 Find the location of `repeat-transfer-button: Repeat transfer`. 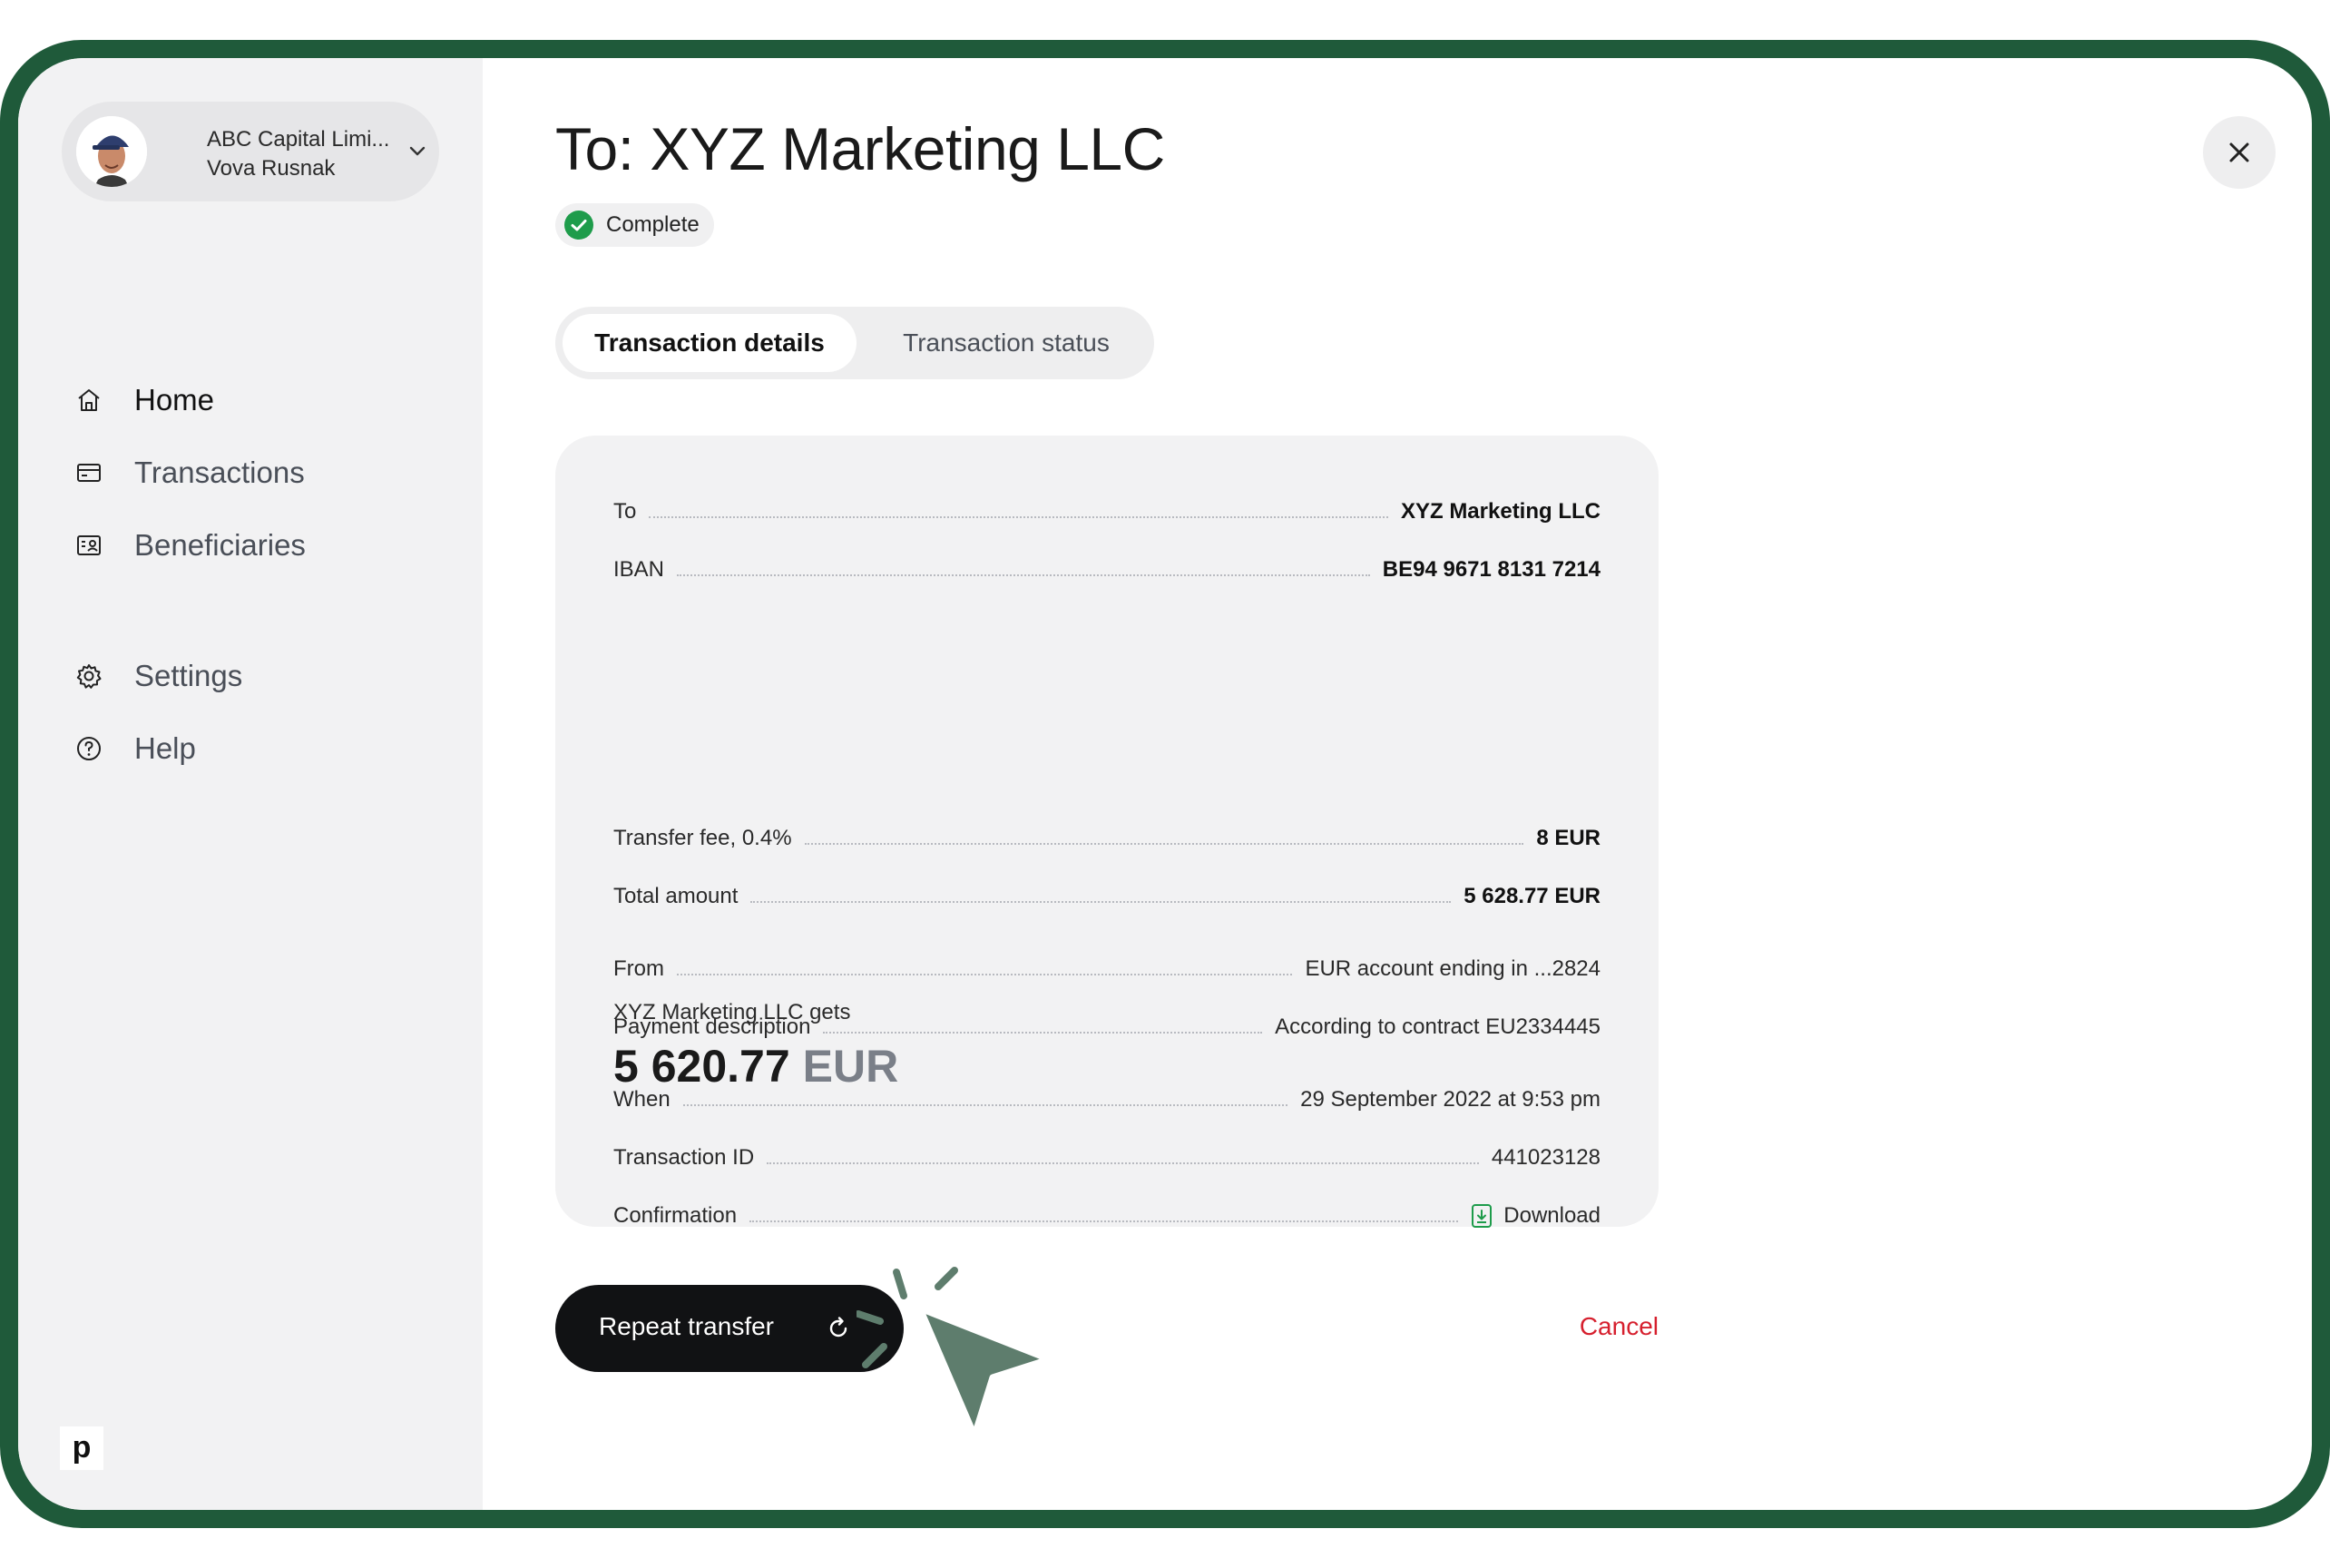

repeat-transfer-button: Repeat transfer is located at coordinates (729, 1328).